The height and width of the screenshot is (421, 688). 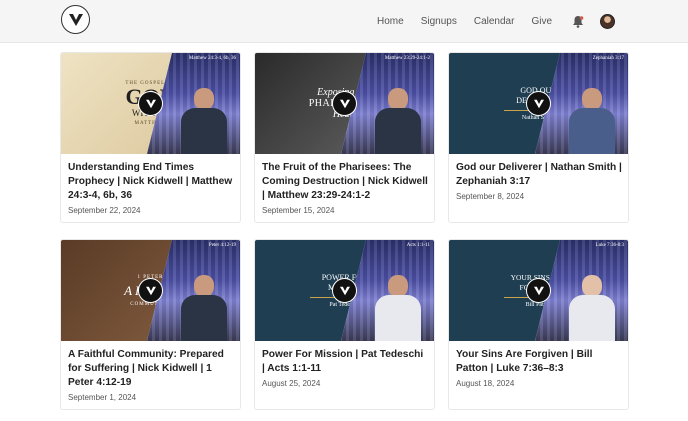 What do you see at coordinates (222, 245) in the screenshot?
I see `scripture-reference: Peter 4:12-19` at bounding box center [222, 245].